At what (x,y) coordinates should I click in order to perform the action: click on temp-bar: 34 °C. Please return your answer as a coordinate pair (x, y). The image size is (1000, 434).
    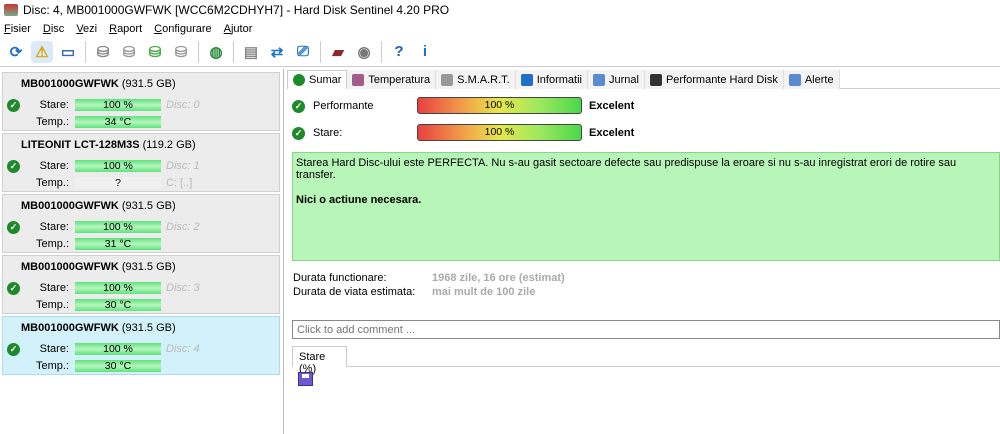
    Looking at the image, I should click on (118, 122).